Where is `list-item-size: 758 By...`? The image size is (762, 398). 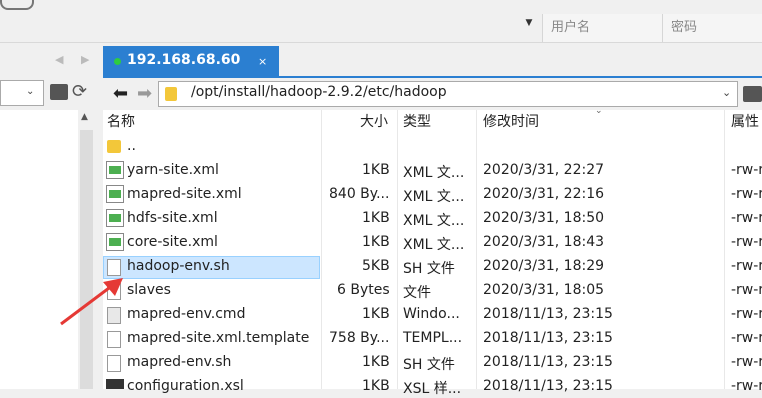 list-item-size: 758 By... is located at coordinates (359, 338).